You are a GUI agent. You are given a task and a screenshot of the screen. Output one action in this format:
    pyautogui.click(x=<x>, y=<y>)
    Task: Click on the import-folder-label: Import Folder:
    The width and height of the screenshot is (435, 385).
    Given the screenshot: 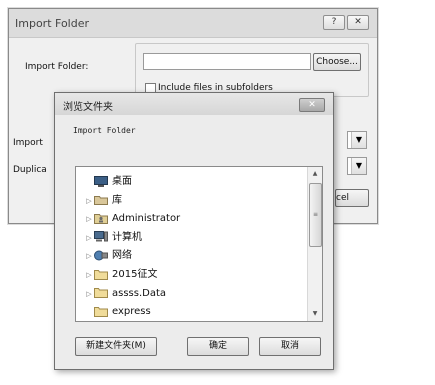 What is the action you would take?
    pyautogui.click(x=57, y=67)
    